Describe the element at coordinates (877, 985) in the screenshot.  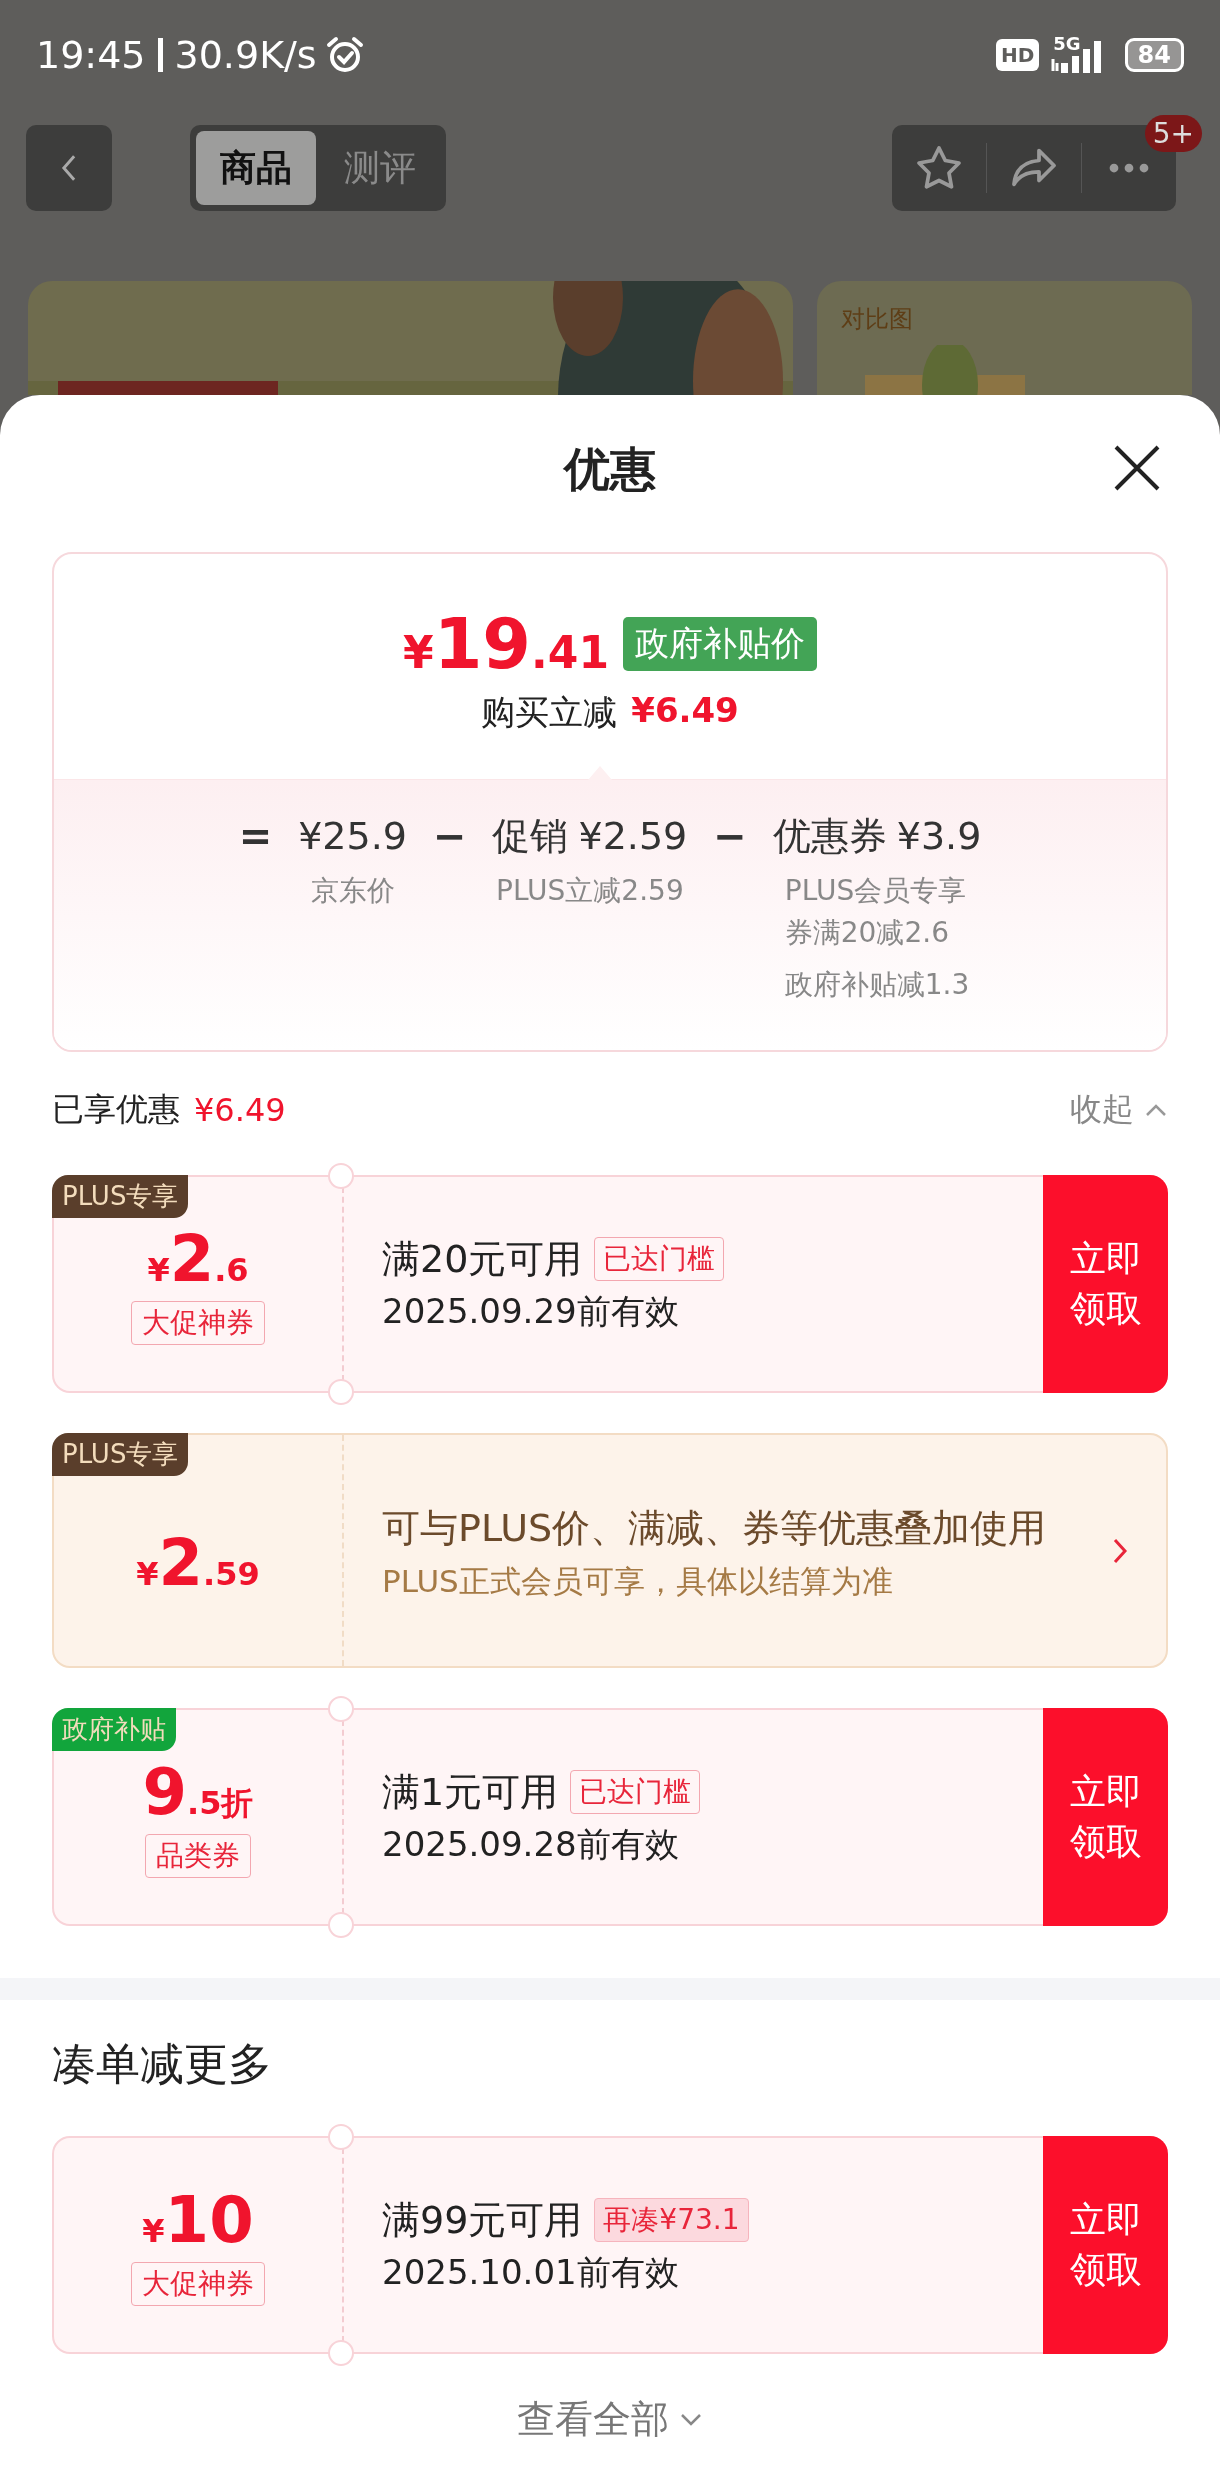
I see `breakdown-note: 政府补贴减1.3` at that location.